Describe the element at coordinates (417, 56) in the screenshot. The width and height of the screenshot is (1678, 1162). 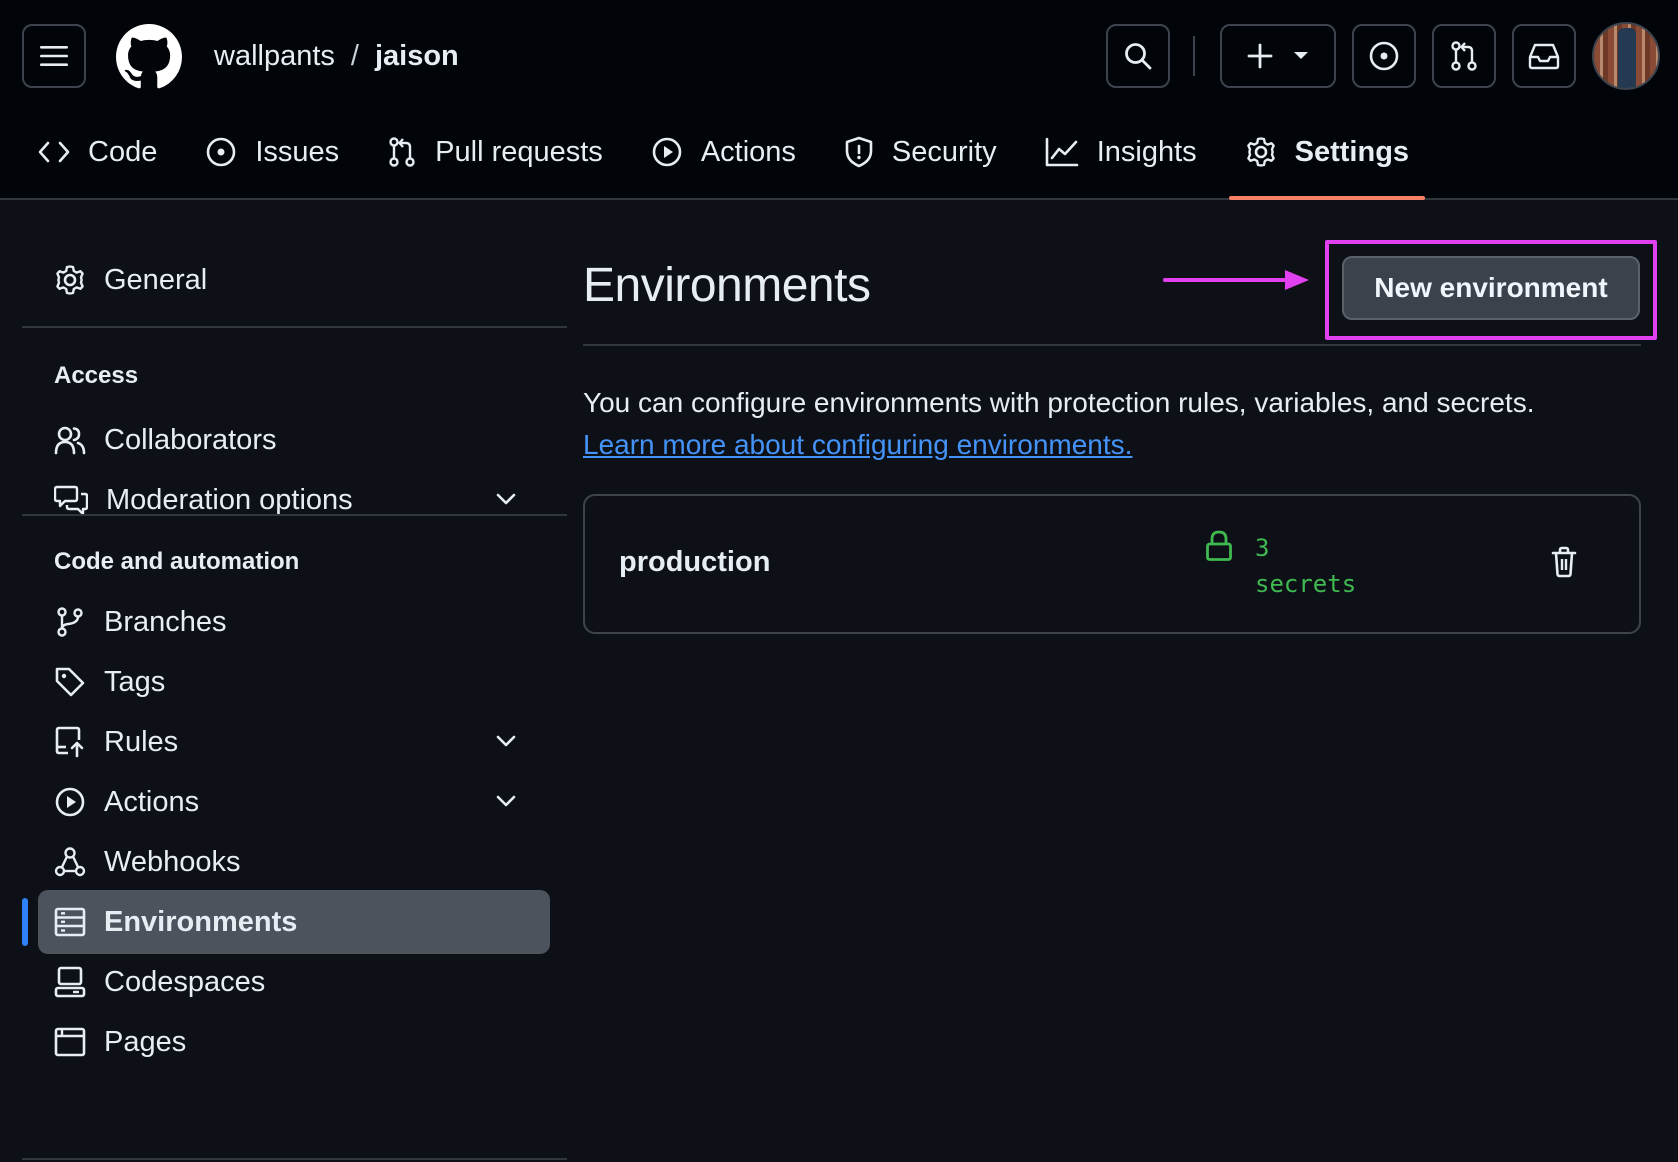
I see `repo-link: jaison` at that location.